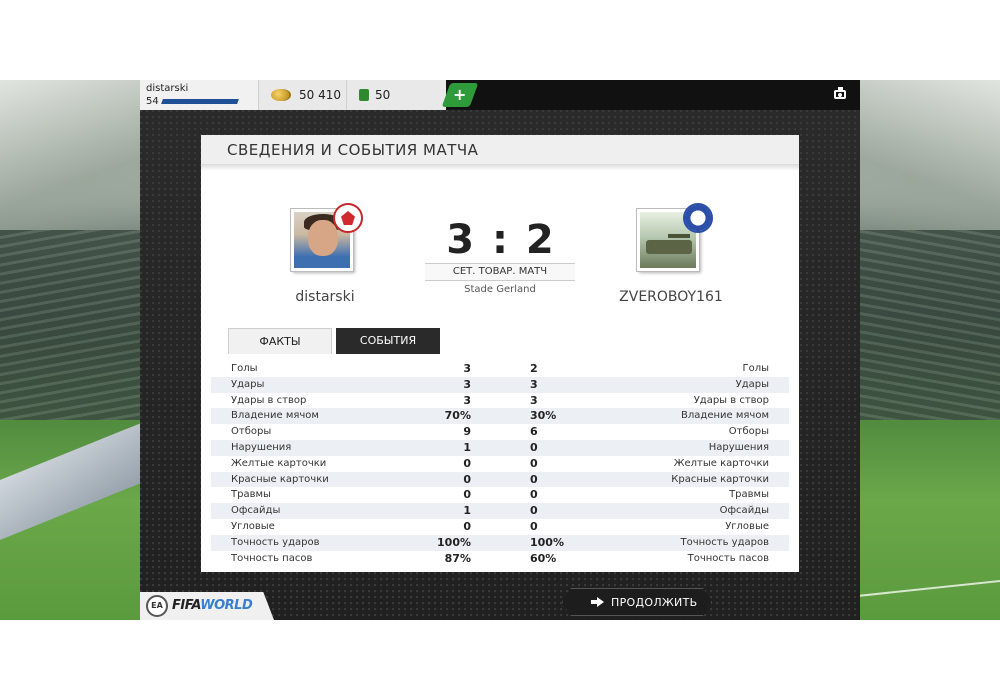  I want to click on stat-row: Точность пасов 87% 60% Точность пасов, so click(500, 559).